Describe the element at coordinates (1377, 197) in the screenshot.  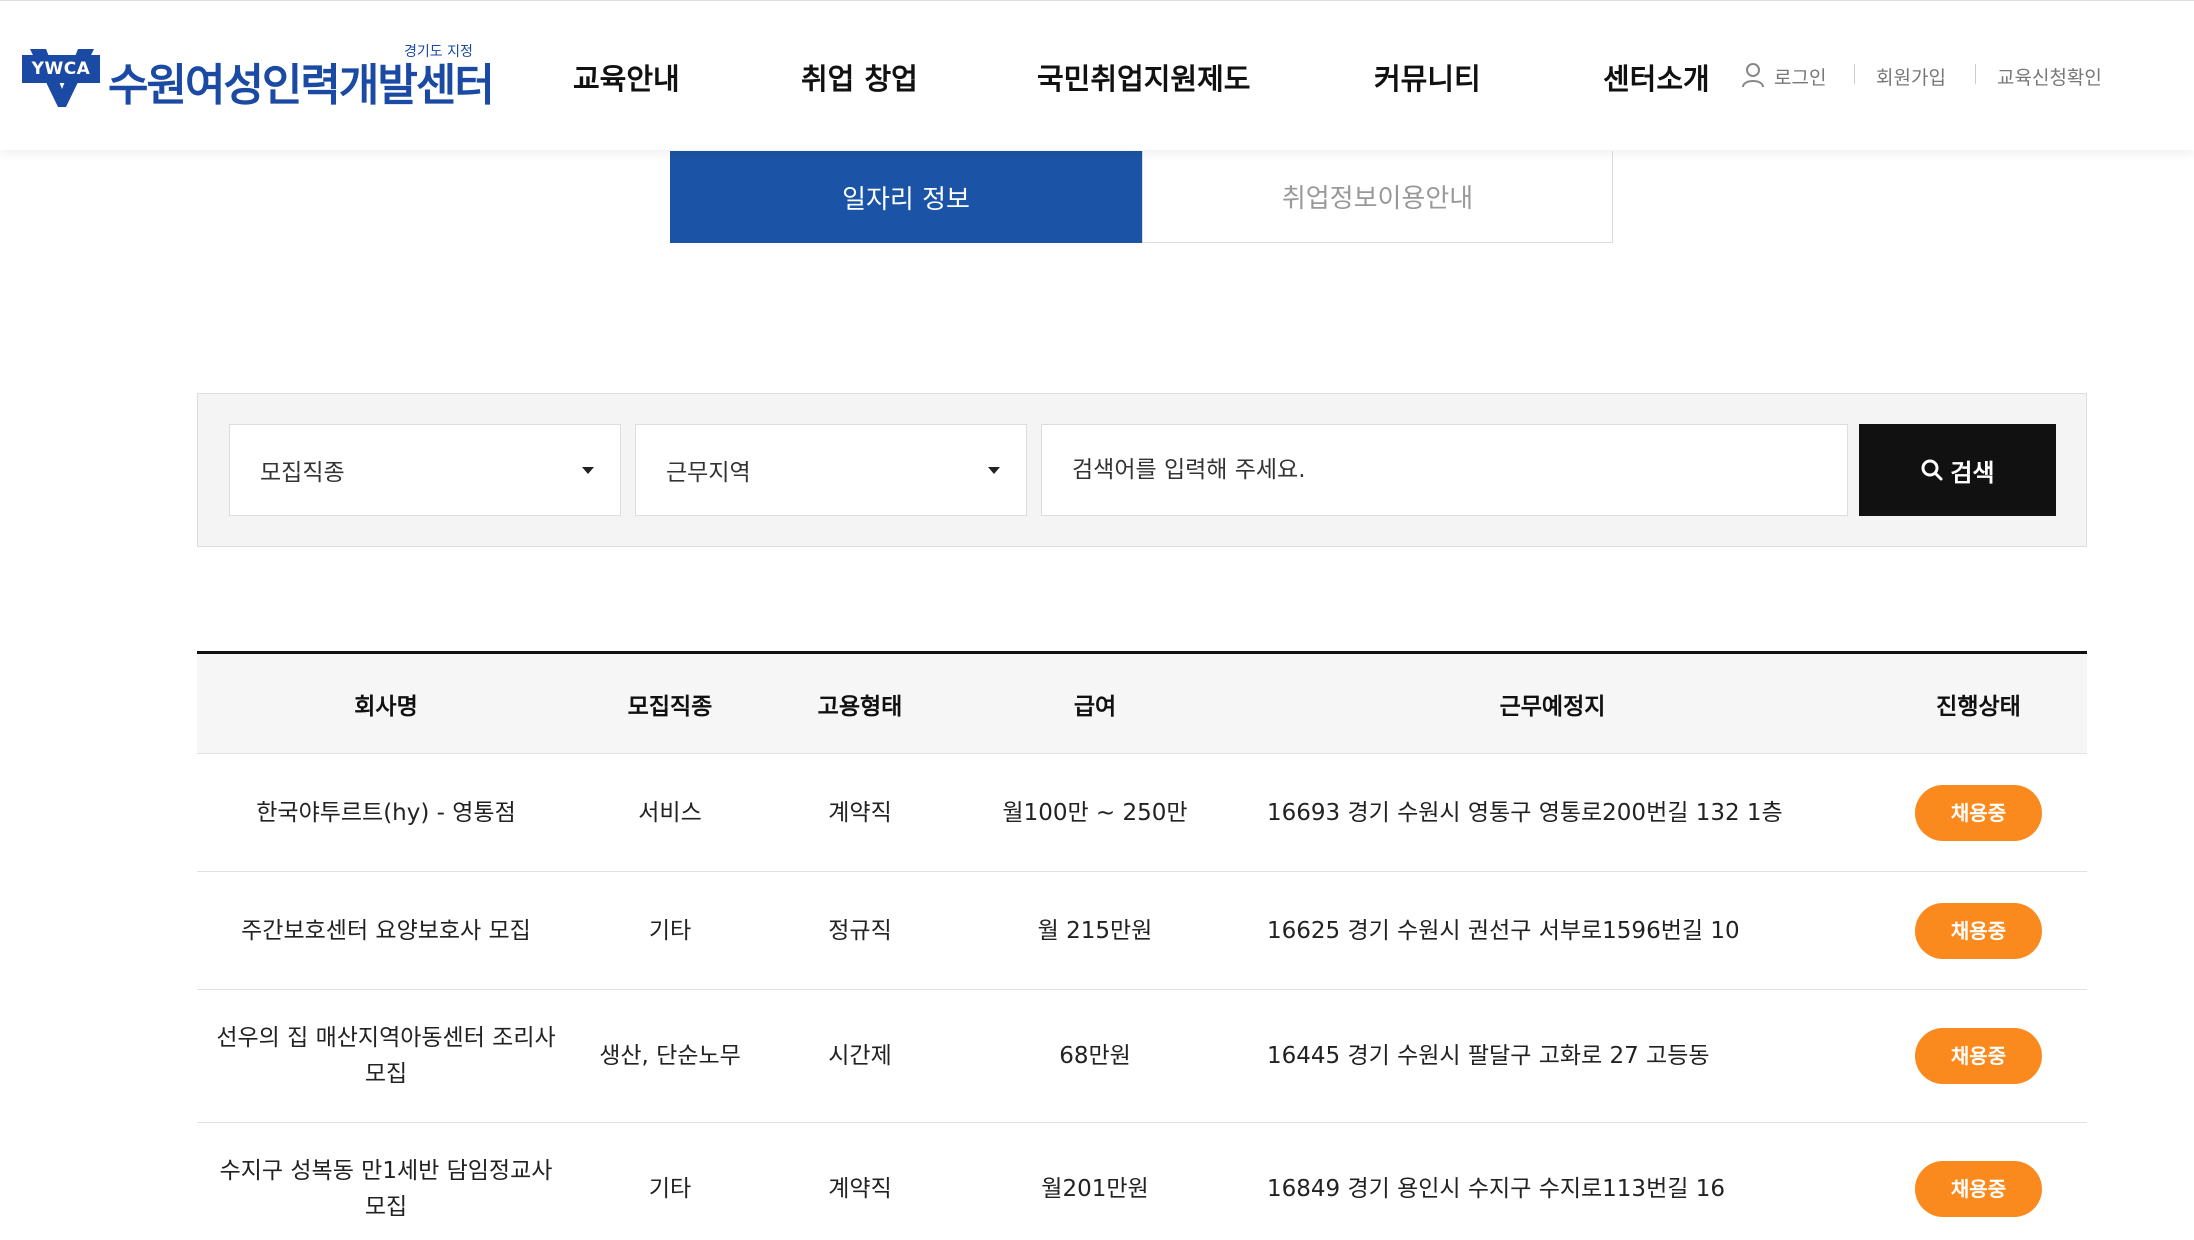
I see `tab-job-guide: 취업정보이용안내` at that location.